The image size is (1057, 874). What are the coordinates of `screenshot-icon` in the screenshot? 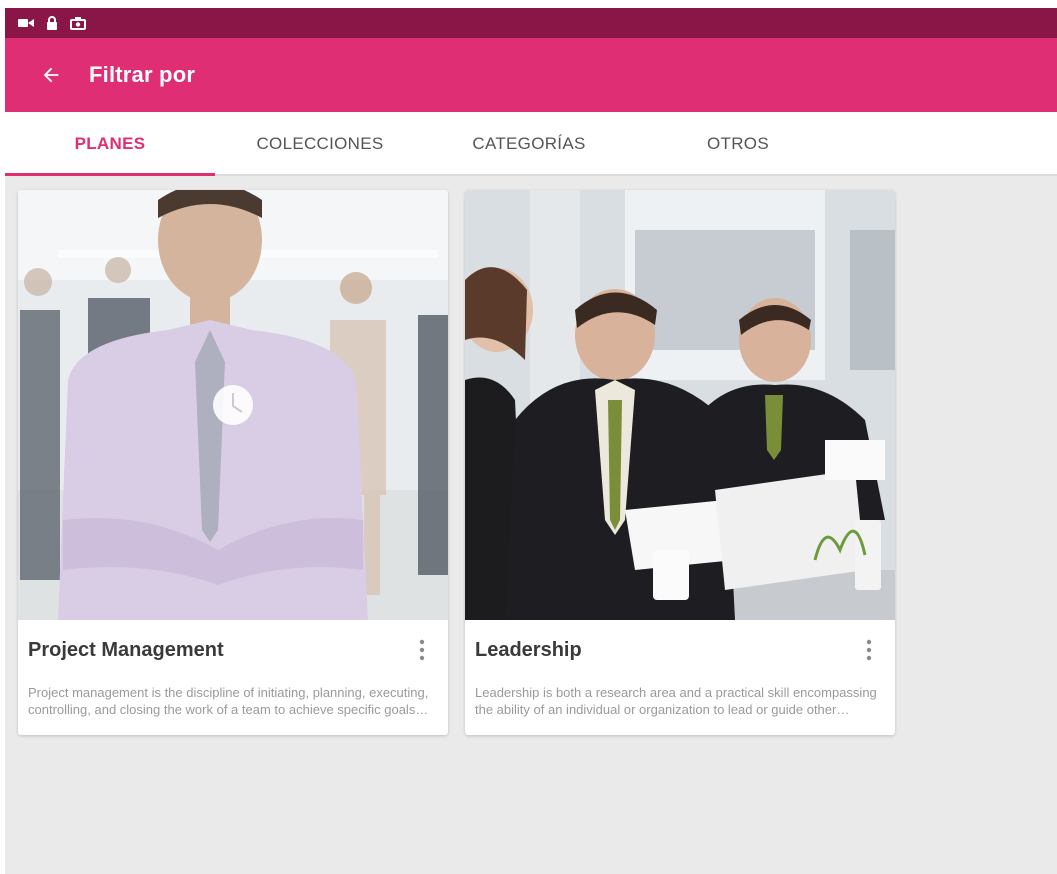 It's located at (78, 23).